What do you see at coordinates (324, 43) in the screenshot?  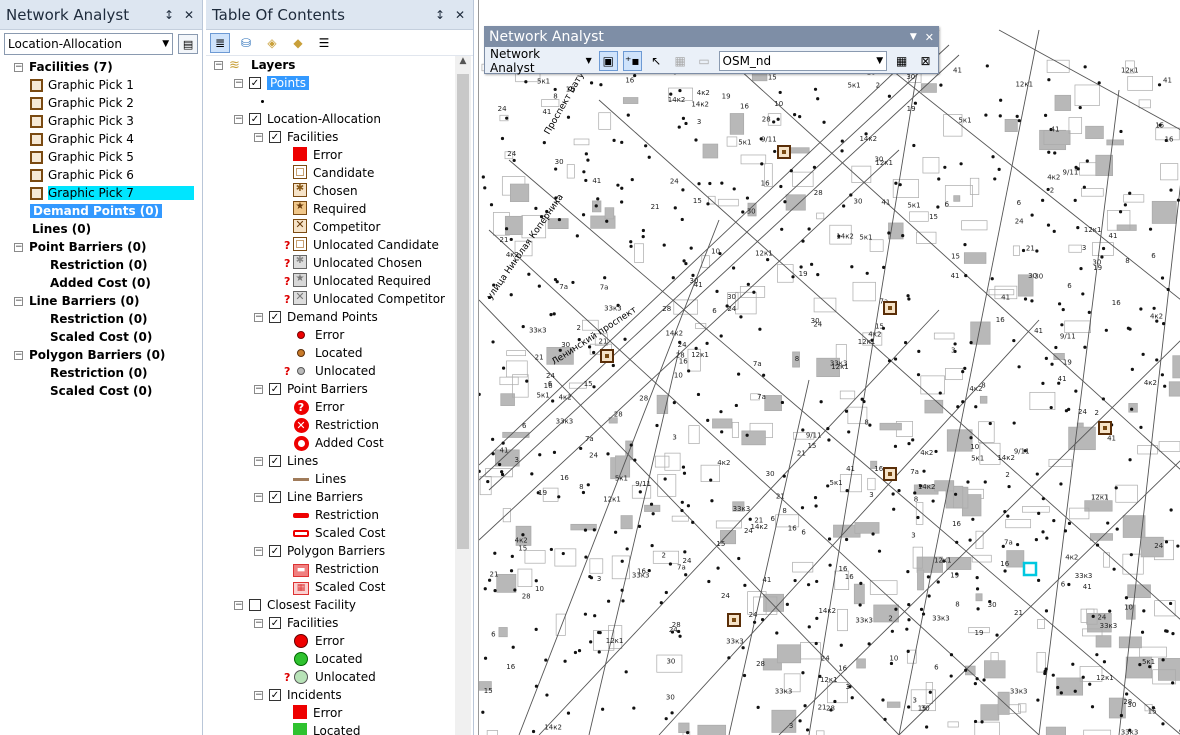 I see `options-button: ☰` at bounding box center [324, 43].